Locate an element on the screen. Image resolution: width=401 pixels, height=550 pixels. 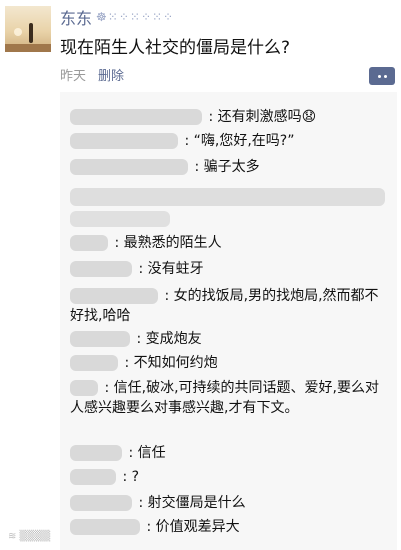
comment-item: : 信任 is located at coordinates (118, 453).